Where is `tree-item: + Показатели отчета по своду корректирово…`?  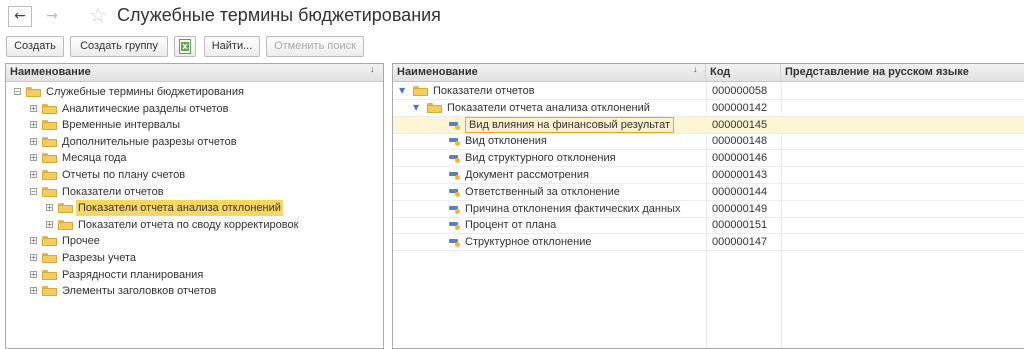 tree-item: + Показатели отчета по своду корректирово… is located at coordinates (194, 225).